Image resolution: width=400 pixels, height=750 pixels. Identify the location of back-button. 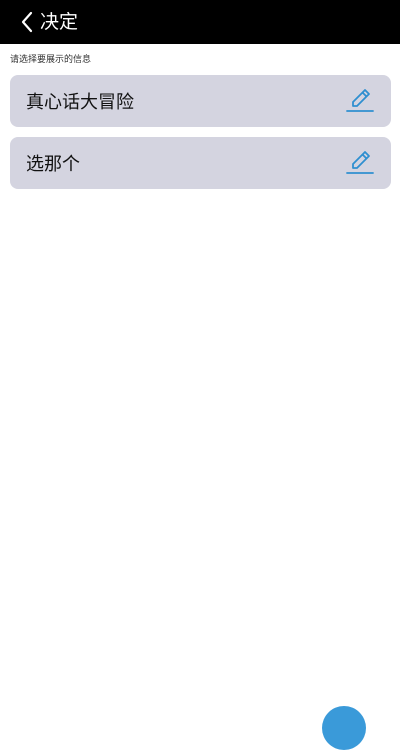
(27, 22).